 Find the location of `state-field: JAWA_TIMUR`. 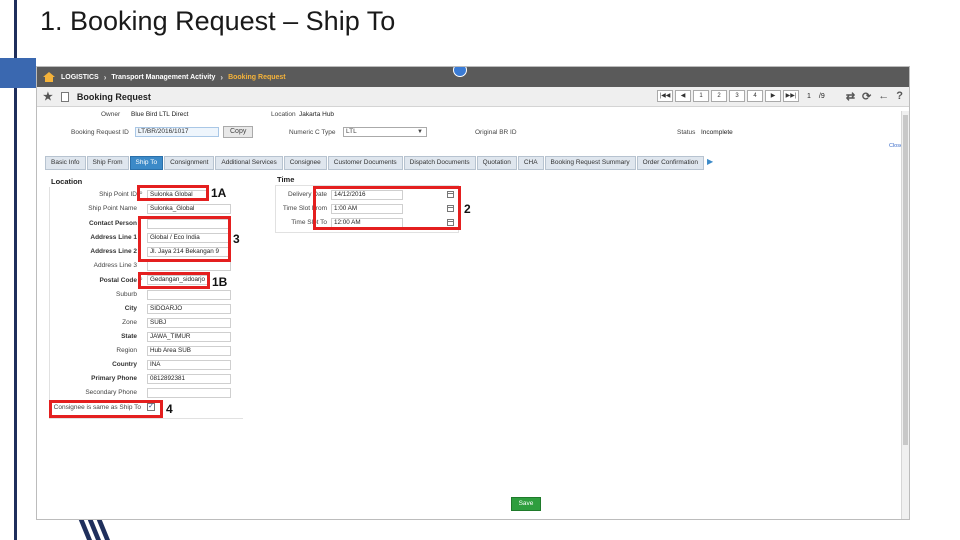

state-field: JAWA_TIMUR is located at coordinates (189, 337).